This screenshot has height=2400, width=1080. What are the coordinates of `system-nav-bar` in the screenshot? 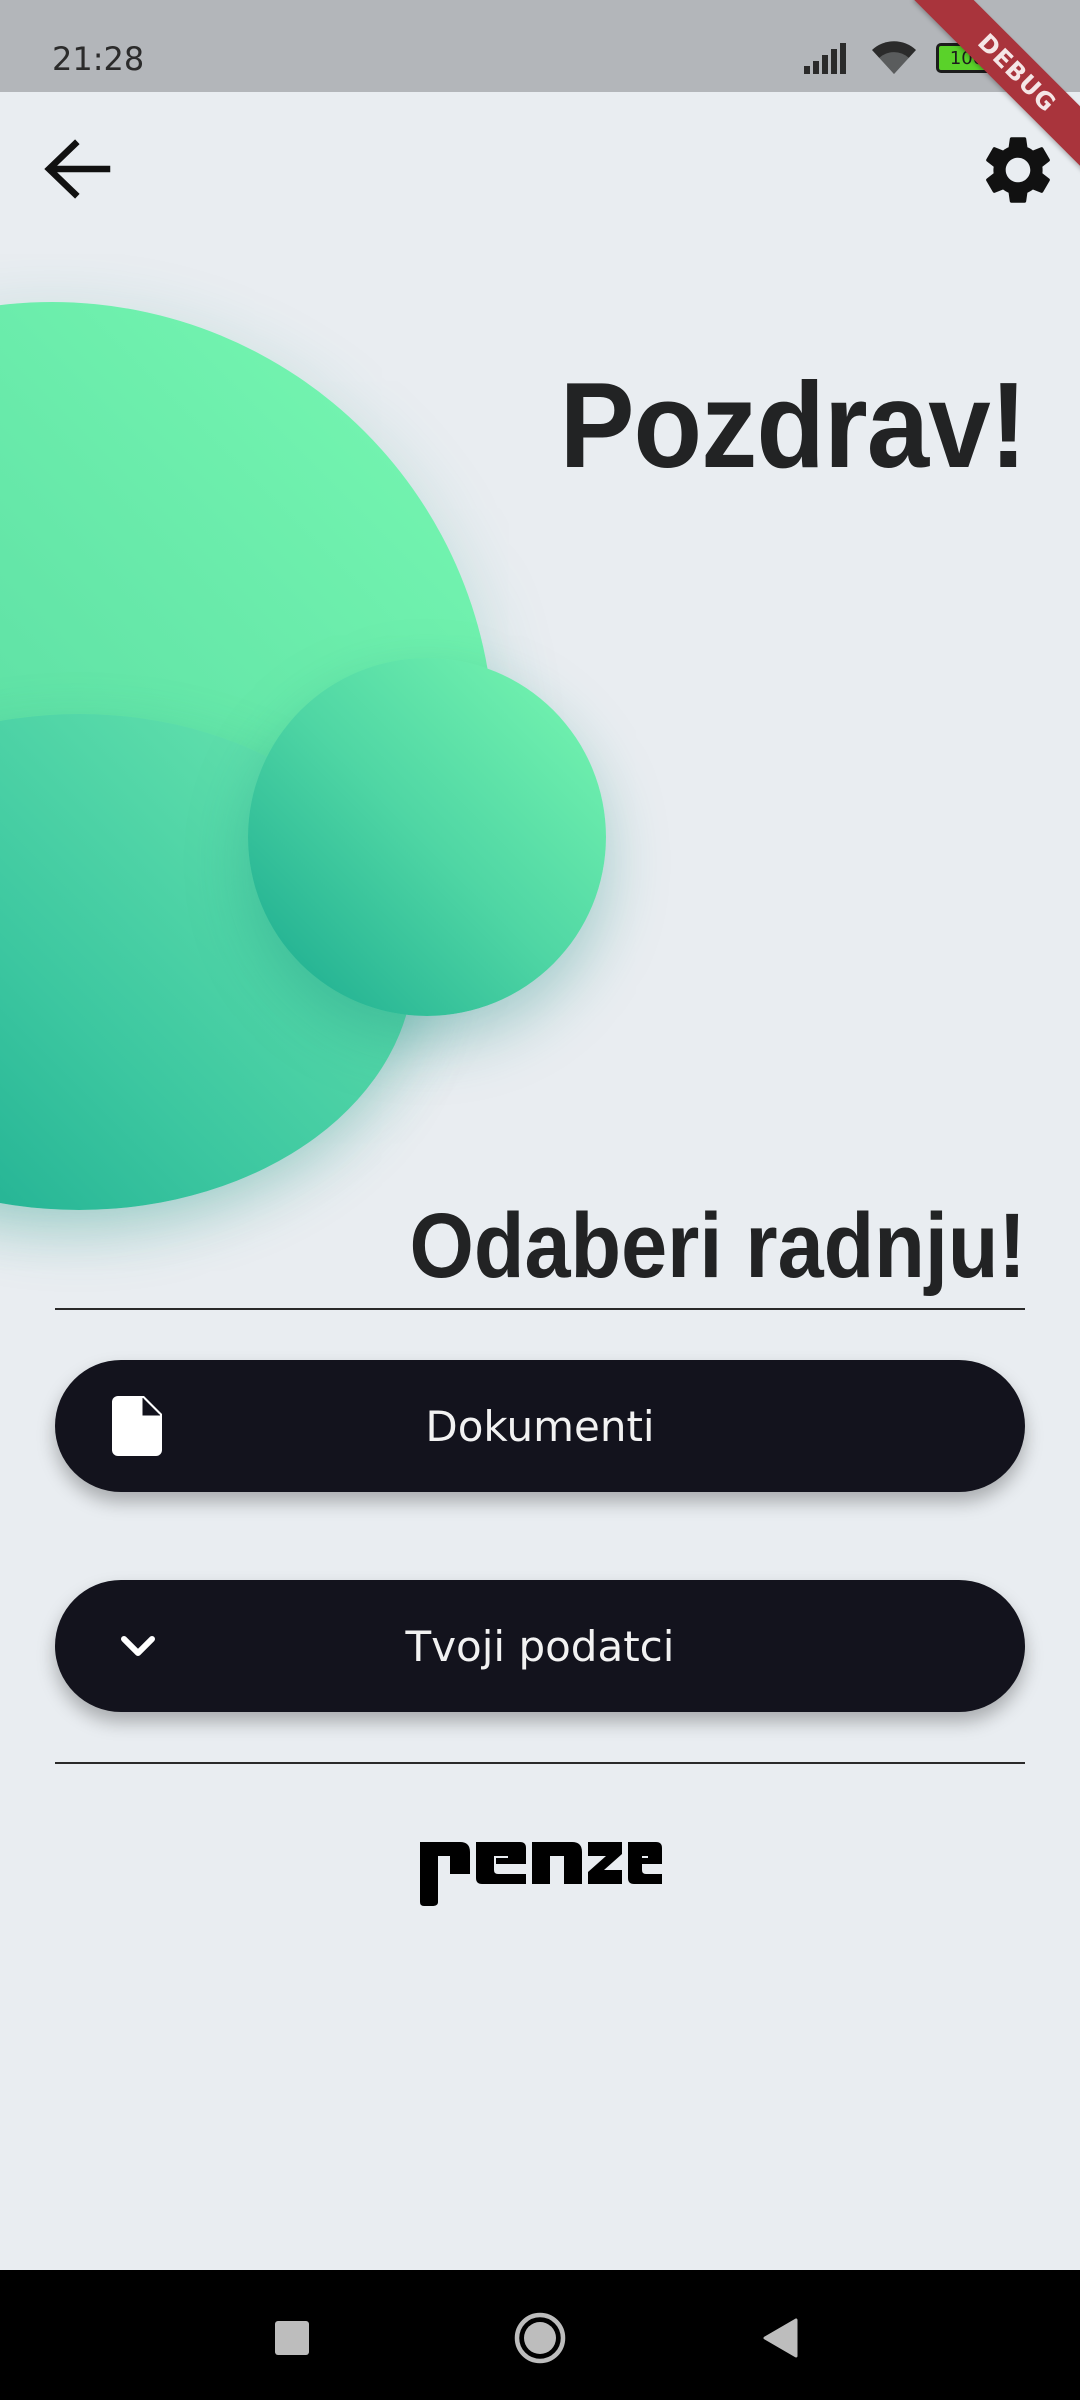 It's located at (540, 2335).